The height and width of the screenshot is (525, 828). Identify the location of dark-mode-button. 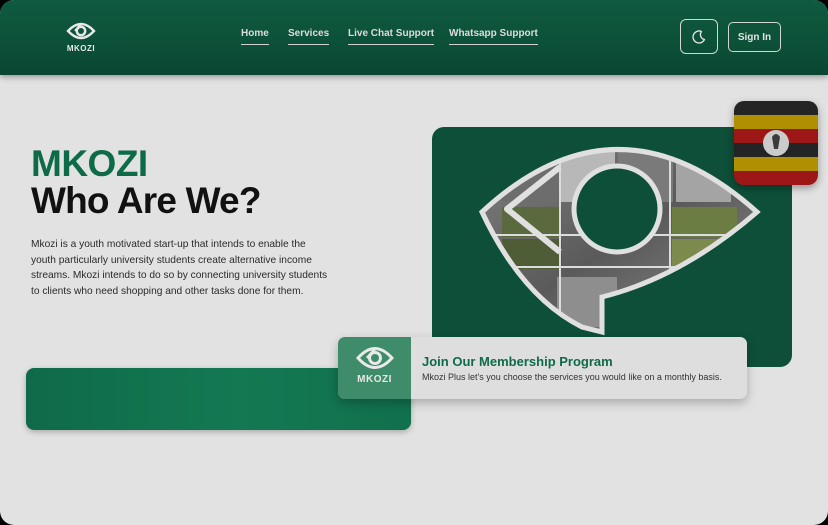
(699, 36).